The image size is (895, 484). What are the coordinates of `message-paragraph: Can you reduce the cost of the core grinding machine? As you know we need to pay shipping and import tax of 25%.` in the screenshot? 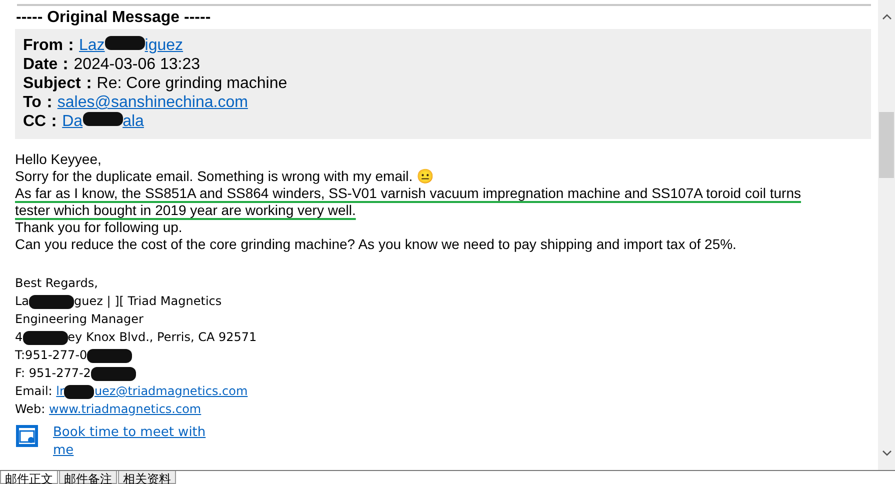 It's located at (376, 244).